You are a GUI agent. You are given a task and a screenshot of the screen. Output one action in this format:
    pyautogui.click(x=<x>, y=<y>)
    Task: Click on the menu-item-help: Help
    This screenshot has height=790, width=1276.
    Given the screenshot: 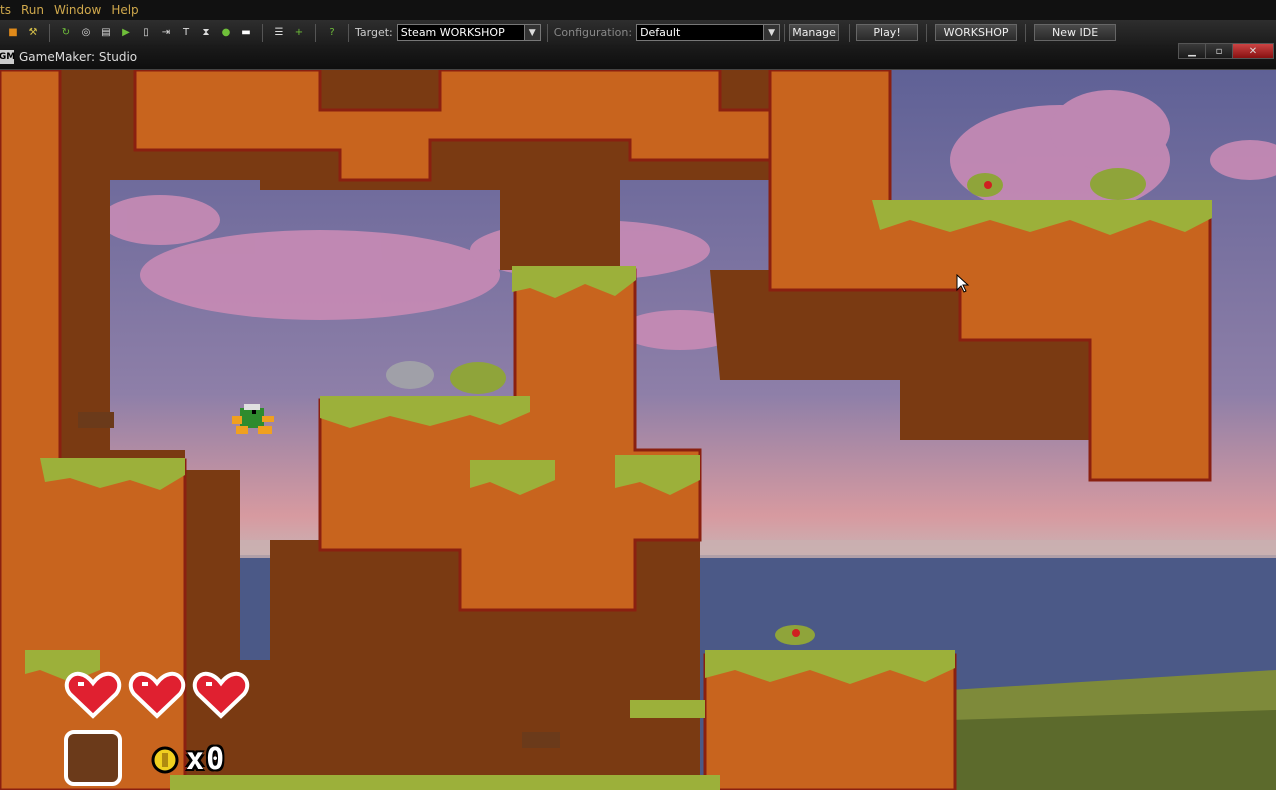 What is the action you would take?
    pyautogui.click(x=124, y=10)
    